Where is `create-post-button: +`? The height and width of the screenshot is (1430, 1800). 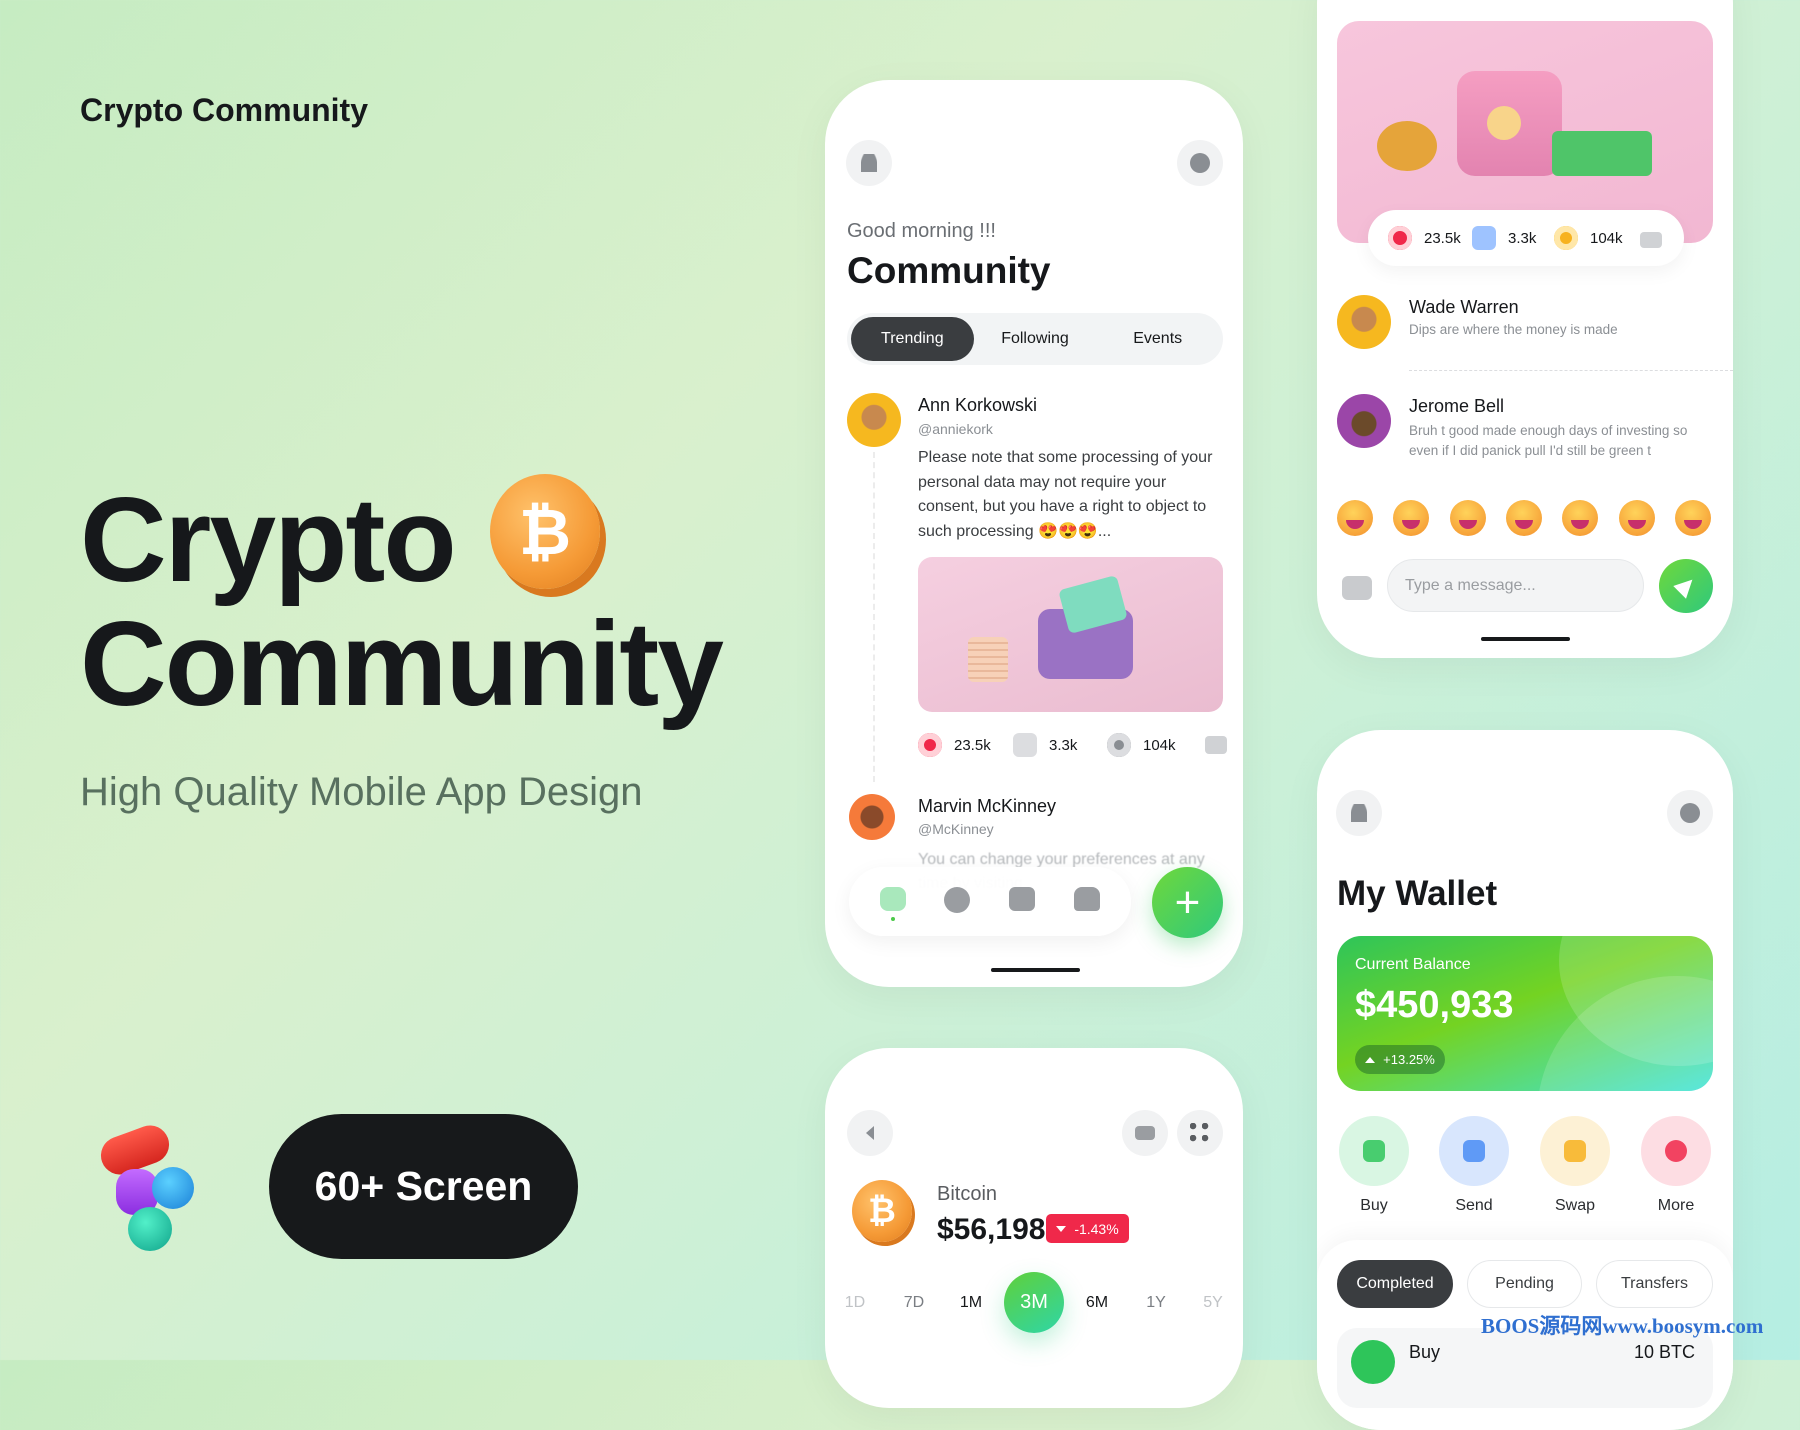
create-post-button: + is located at coordinates (1187, 902).